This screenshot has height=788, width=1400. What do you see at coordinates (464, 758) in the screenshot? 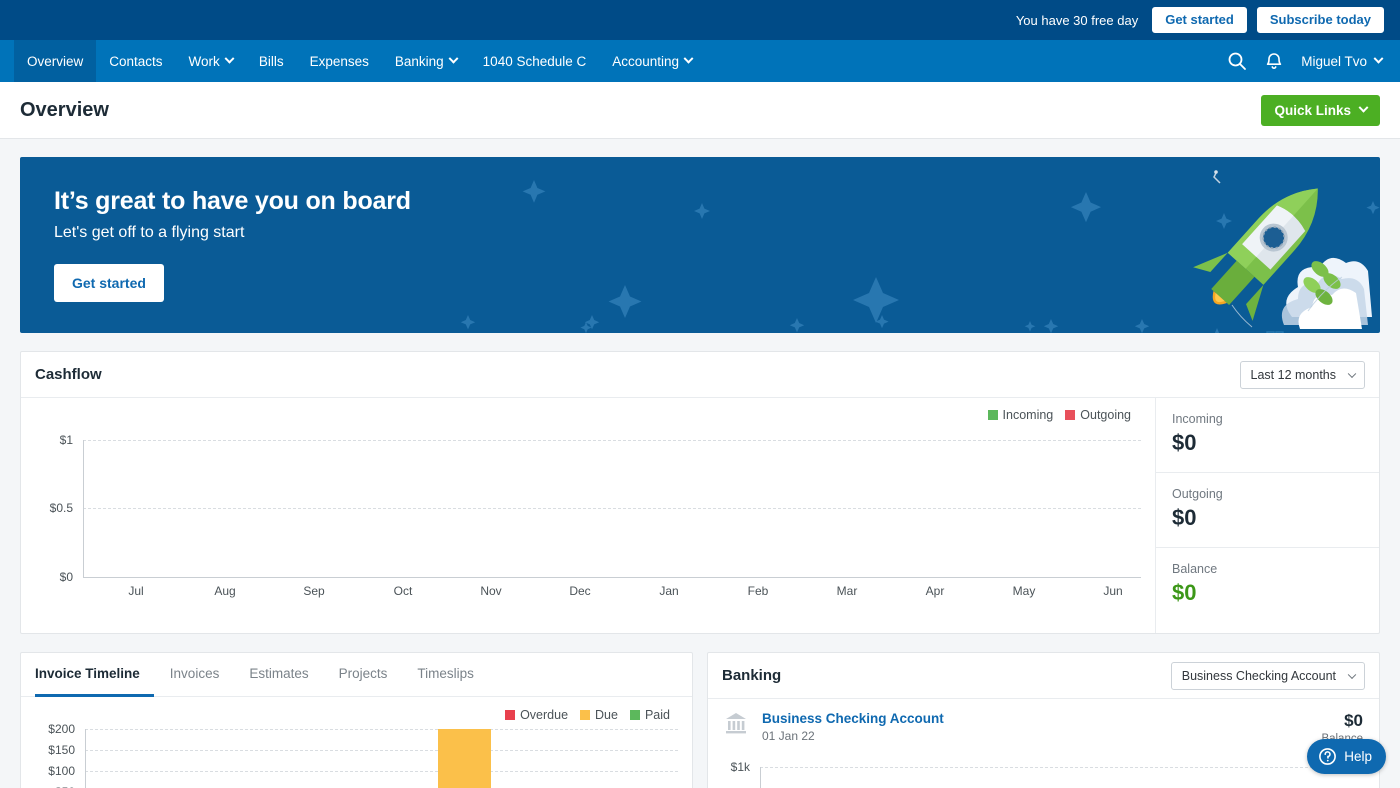
I see `bar-due` at bounding box center [464, 758].